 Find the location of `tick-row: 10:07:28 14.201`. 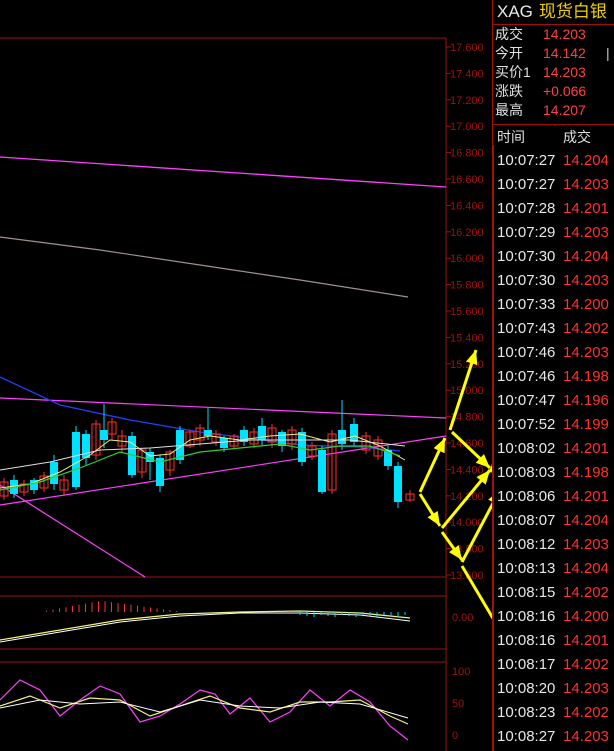

tick-row: 10:07:28 14.201 is located at coordinates (553, 209).